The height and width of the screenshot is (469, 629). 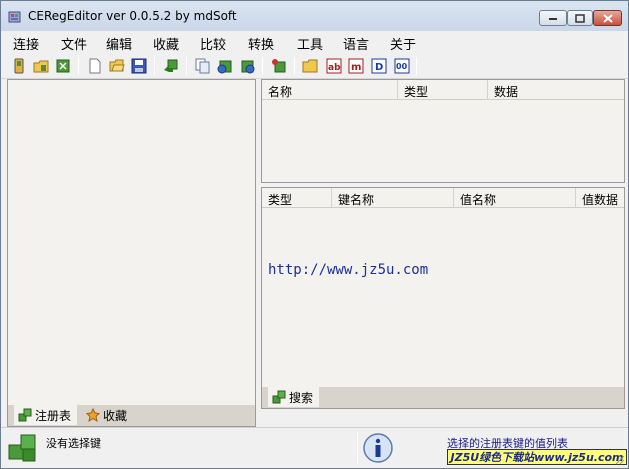 I want to click on left-tab-strip: 注册表 收藏, so click(x=131, y=416).